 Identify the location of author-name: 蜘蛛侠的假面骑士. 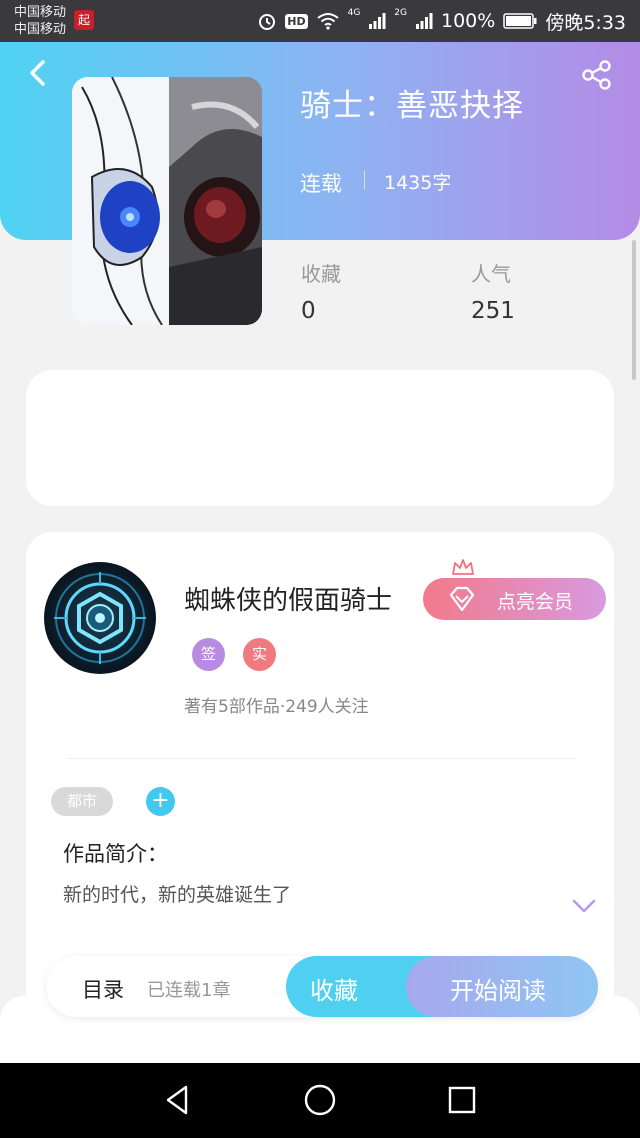
(288, 598).